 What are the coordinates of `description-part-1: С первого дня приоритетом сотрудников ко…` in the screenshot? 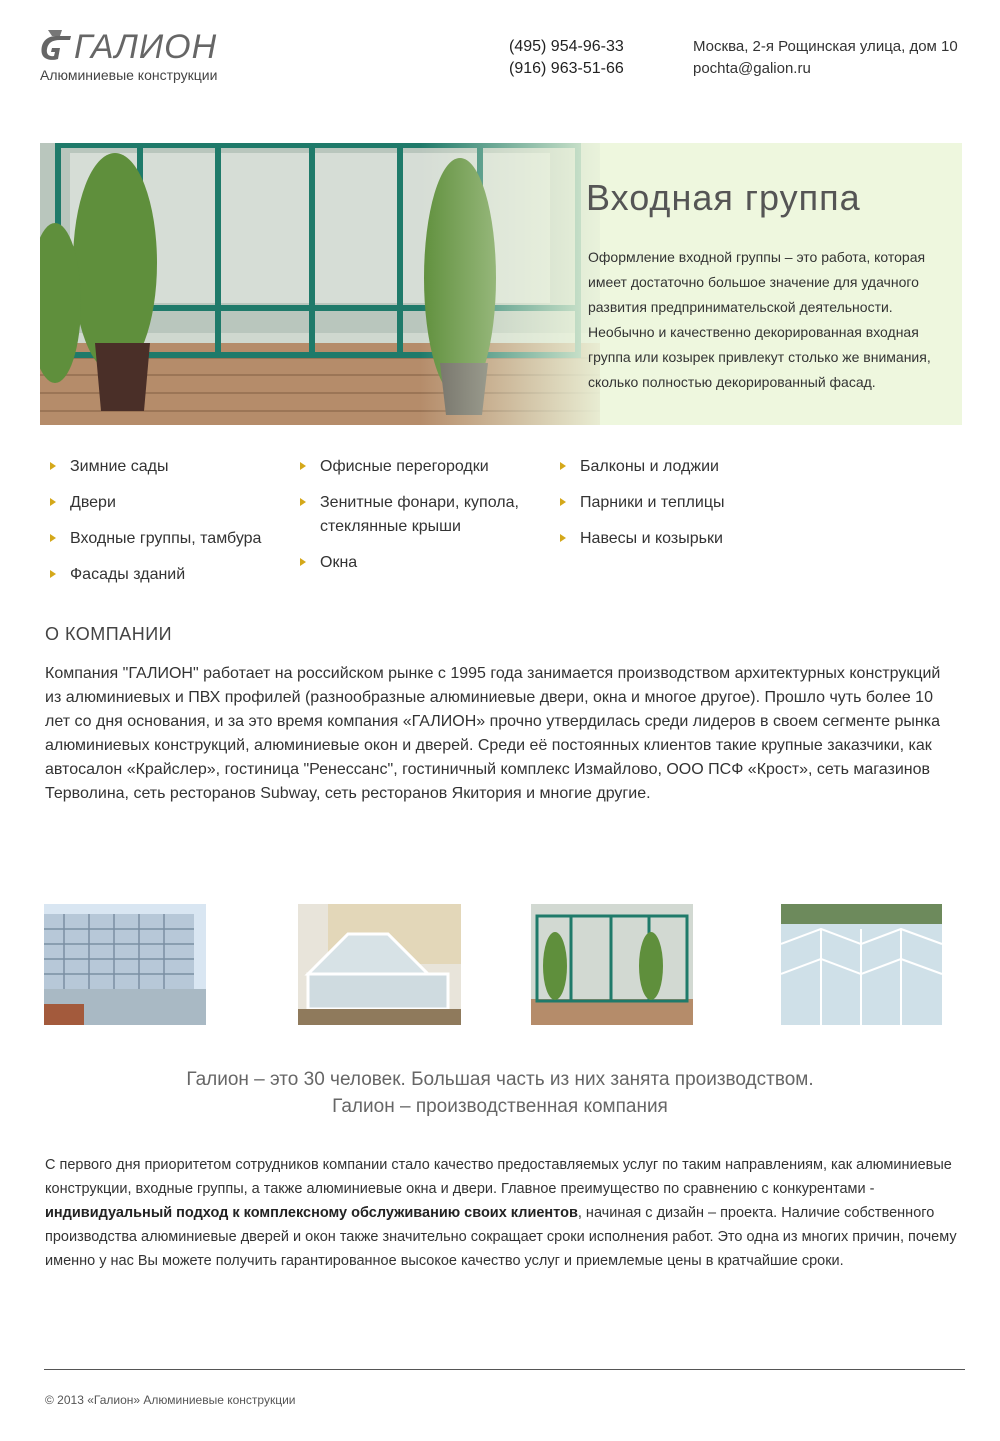 It's located at (498, 1177).